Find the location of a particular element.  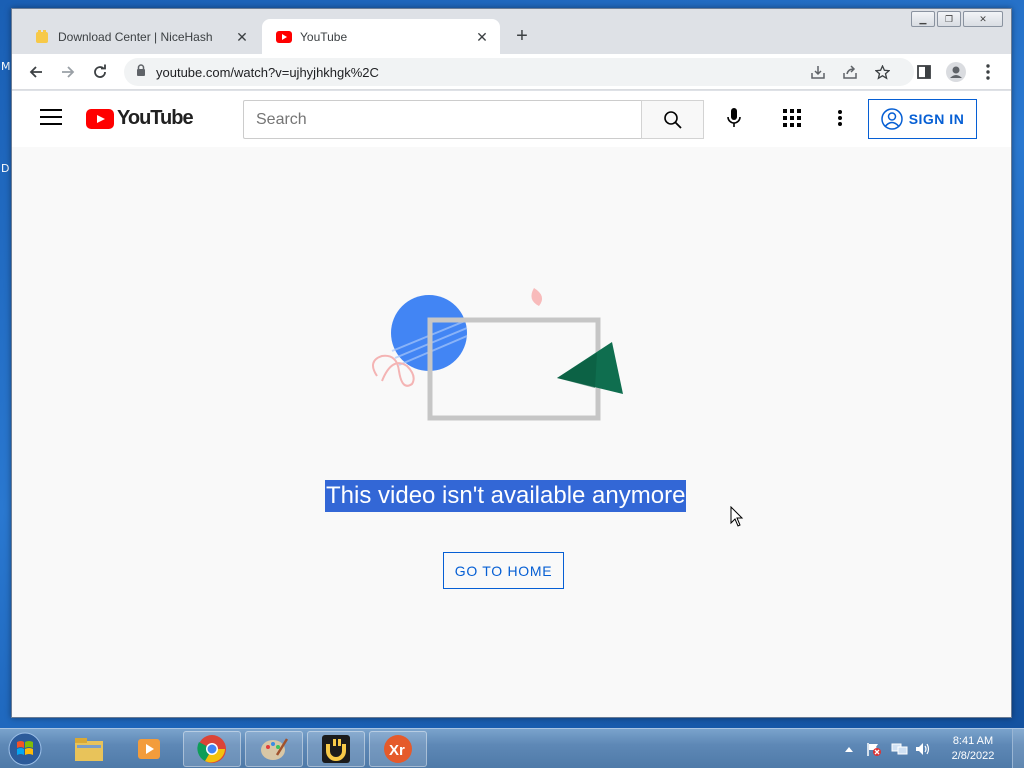

apps-grid-icon is located at coordinates (792, 118).